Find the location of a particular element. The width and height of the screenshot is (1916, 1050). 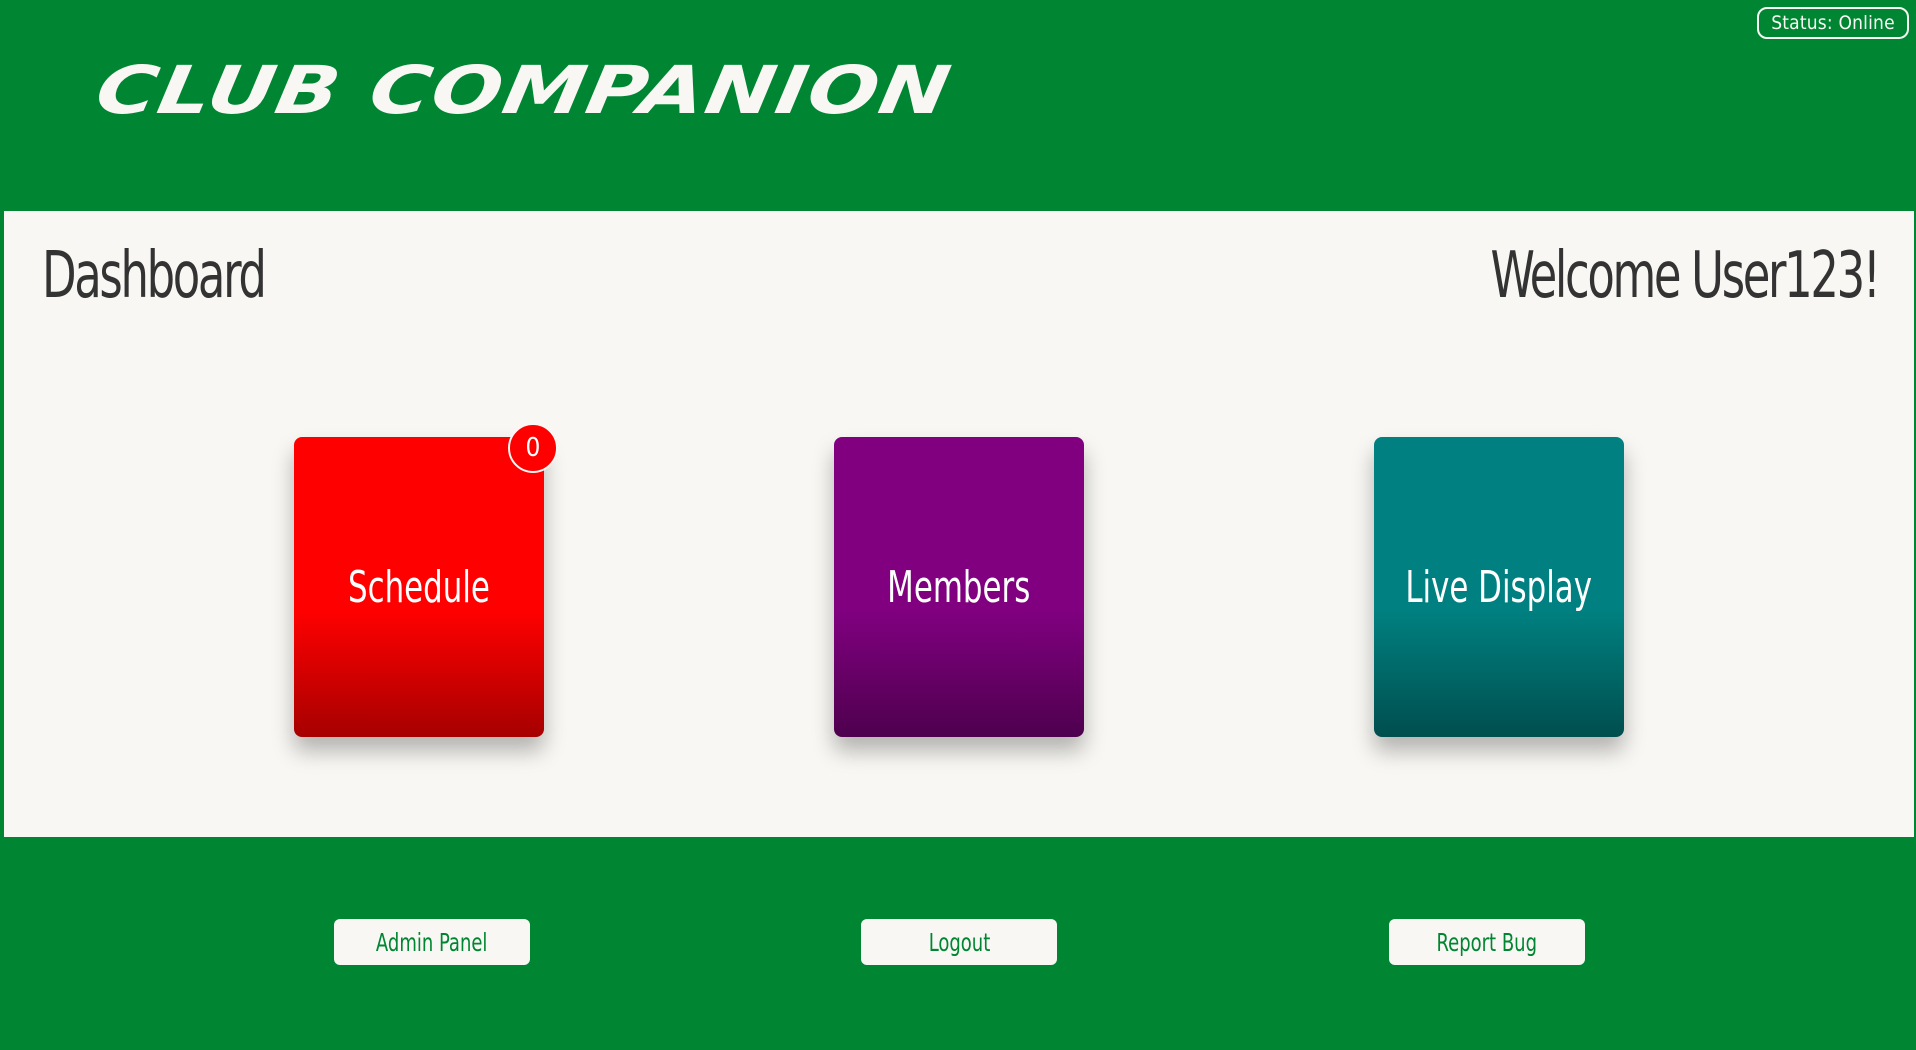

report-bug-button: Report Bug is located at coordinates (1487, 942).